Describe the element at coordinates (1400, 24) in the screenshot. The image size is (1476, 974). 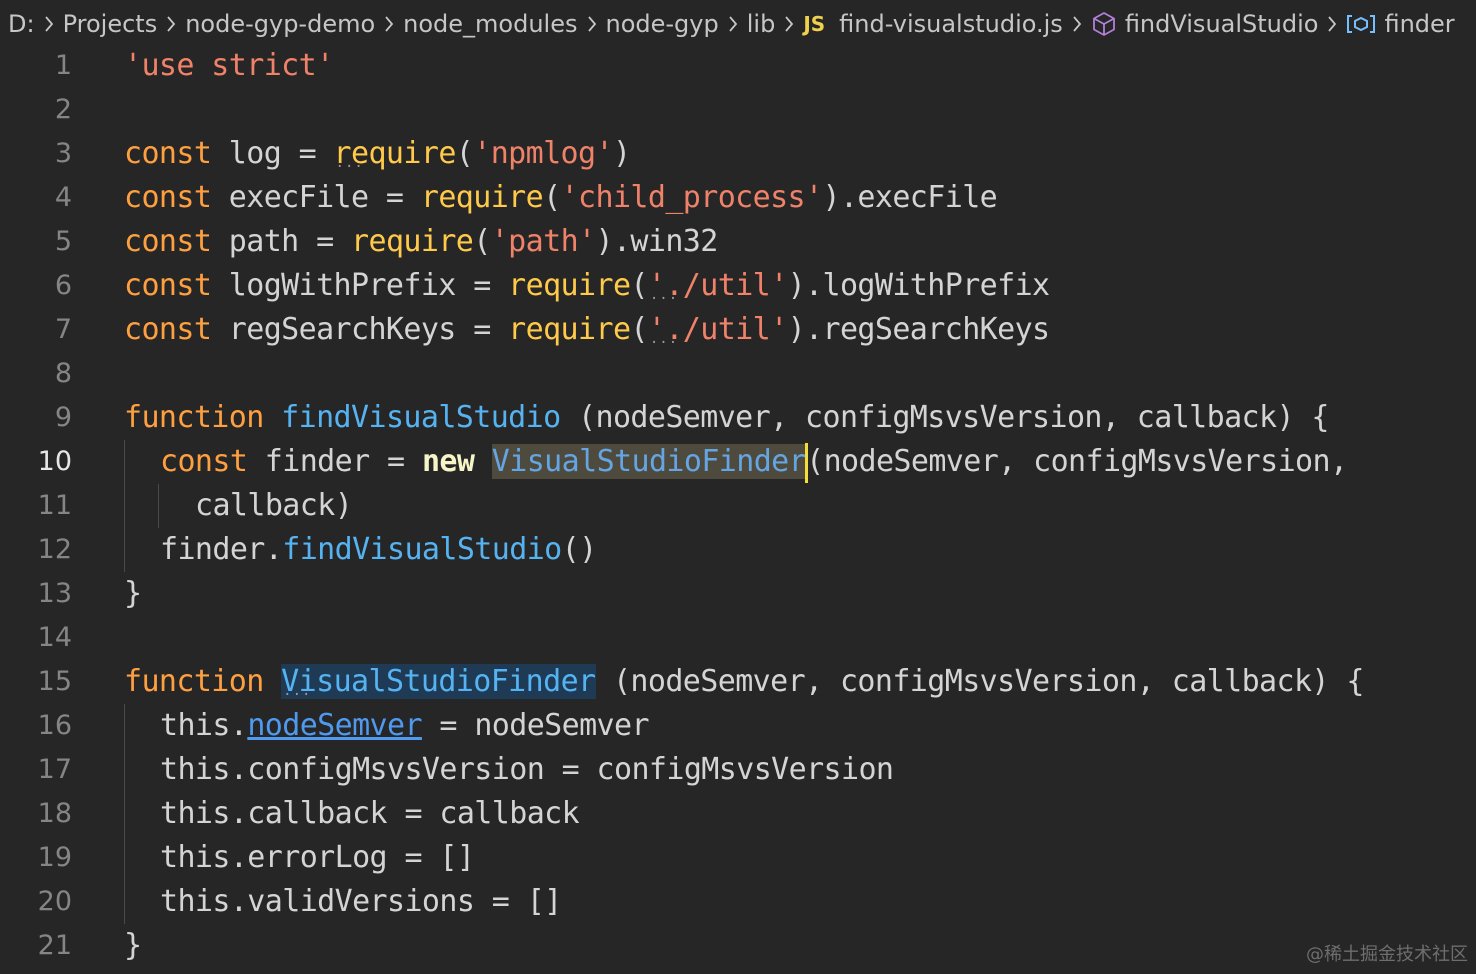
I see `breadcrumb-item-variable: finder` at that location.